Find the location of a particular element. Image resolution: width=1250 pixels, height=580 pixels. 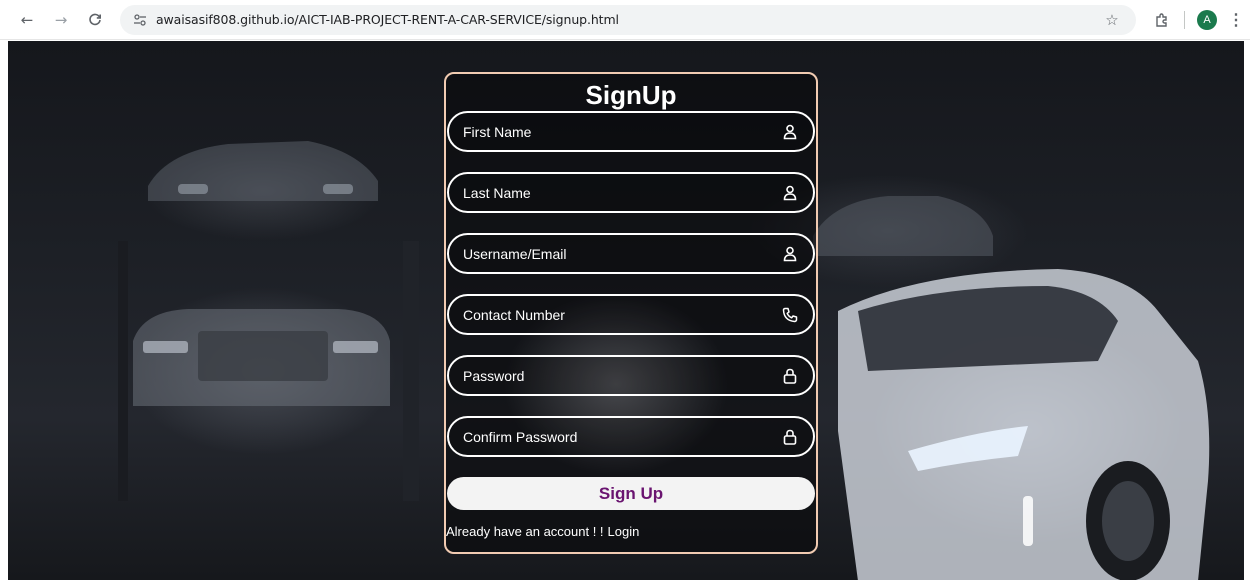

signup-button: Sign Up is located at coordinates (631, 493).